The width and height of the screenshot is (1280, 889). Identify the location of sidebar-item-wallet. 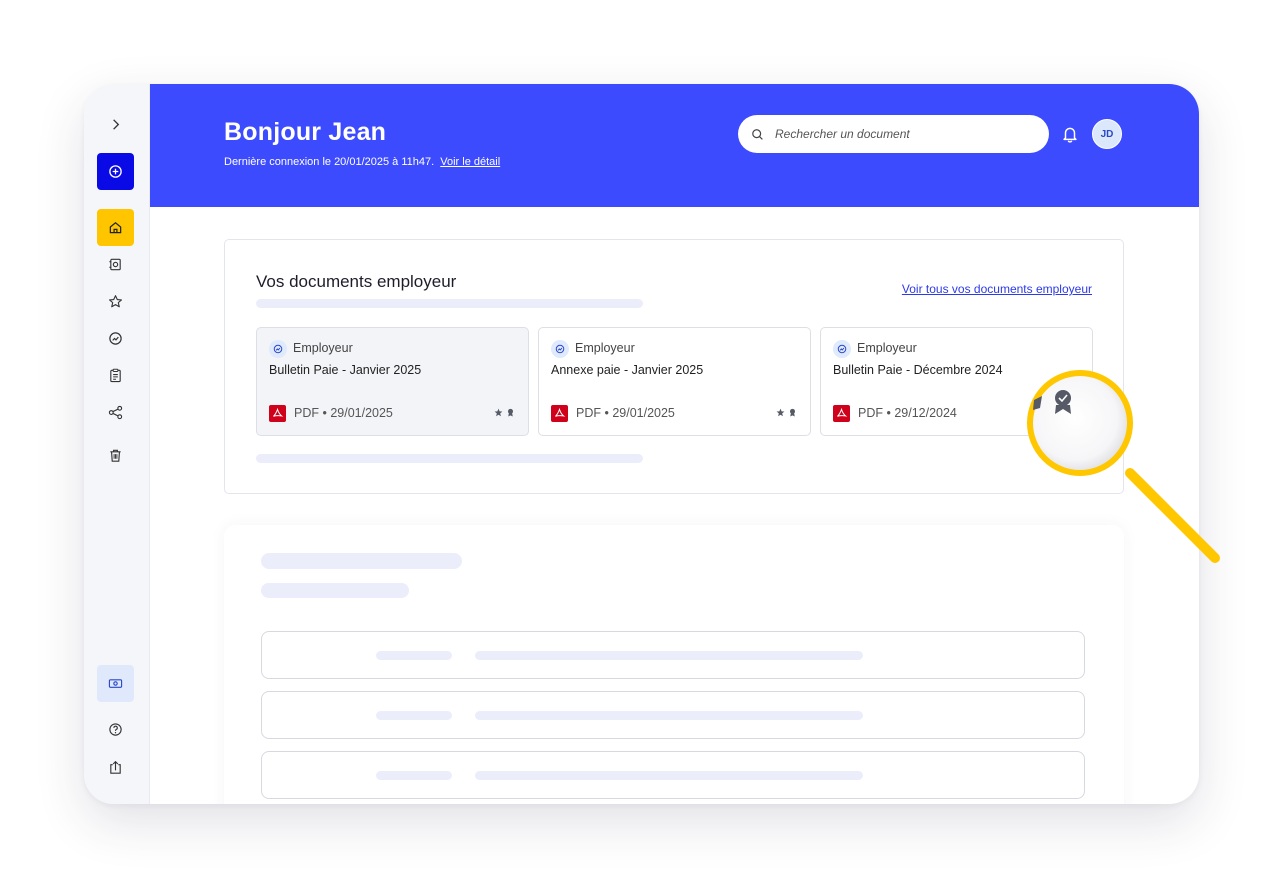
(115, 683).